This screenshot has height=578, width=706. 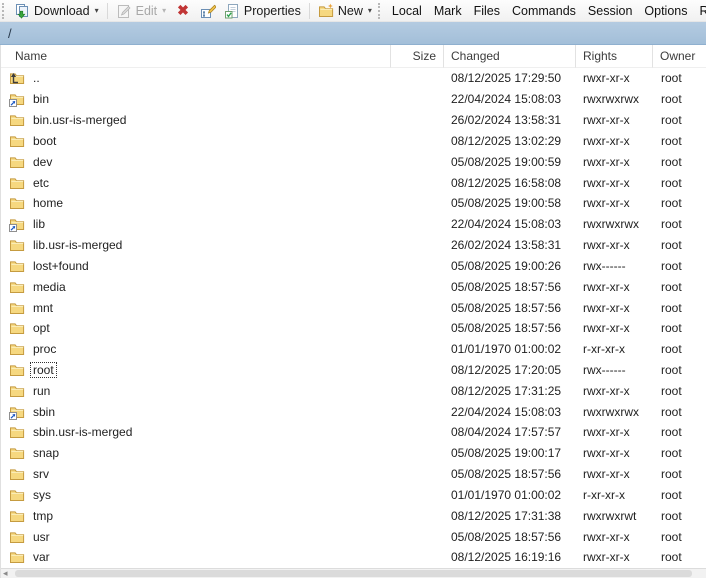 What do you see at coordinates (41, 99) in the screenshot?
I see `file-name: bin` at bounding box center [41, 99].